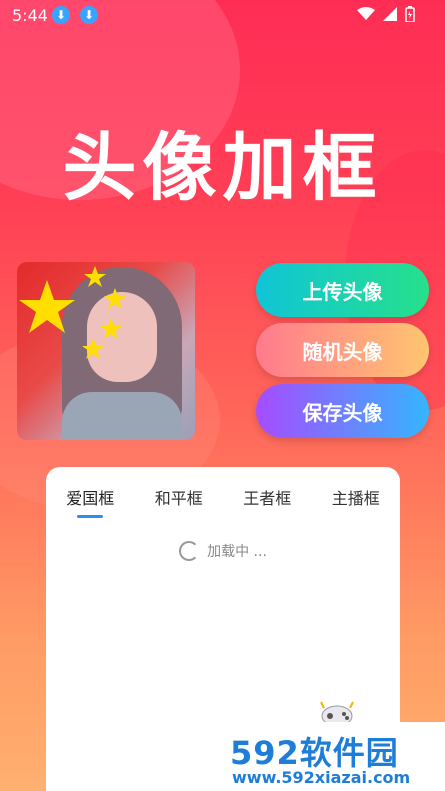  Describe the element at coordinates (90, 498) in the screenshot. I see `tab-label: 爱国框` at that location.